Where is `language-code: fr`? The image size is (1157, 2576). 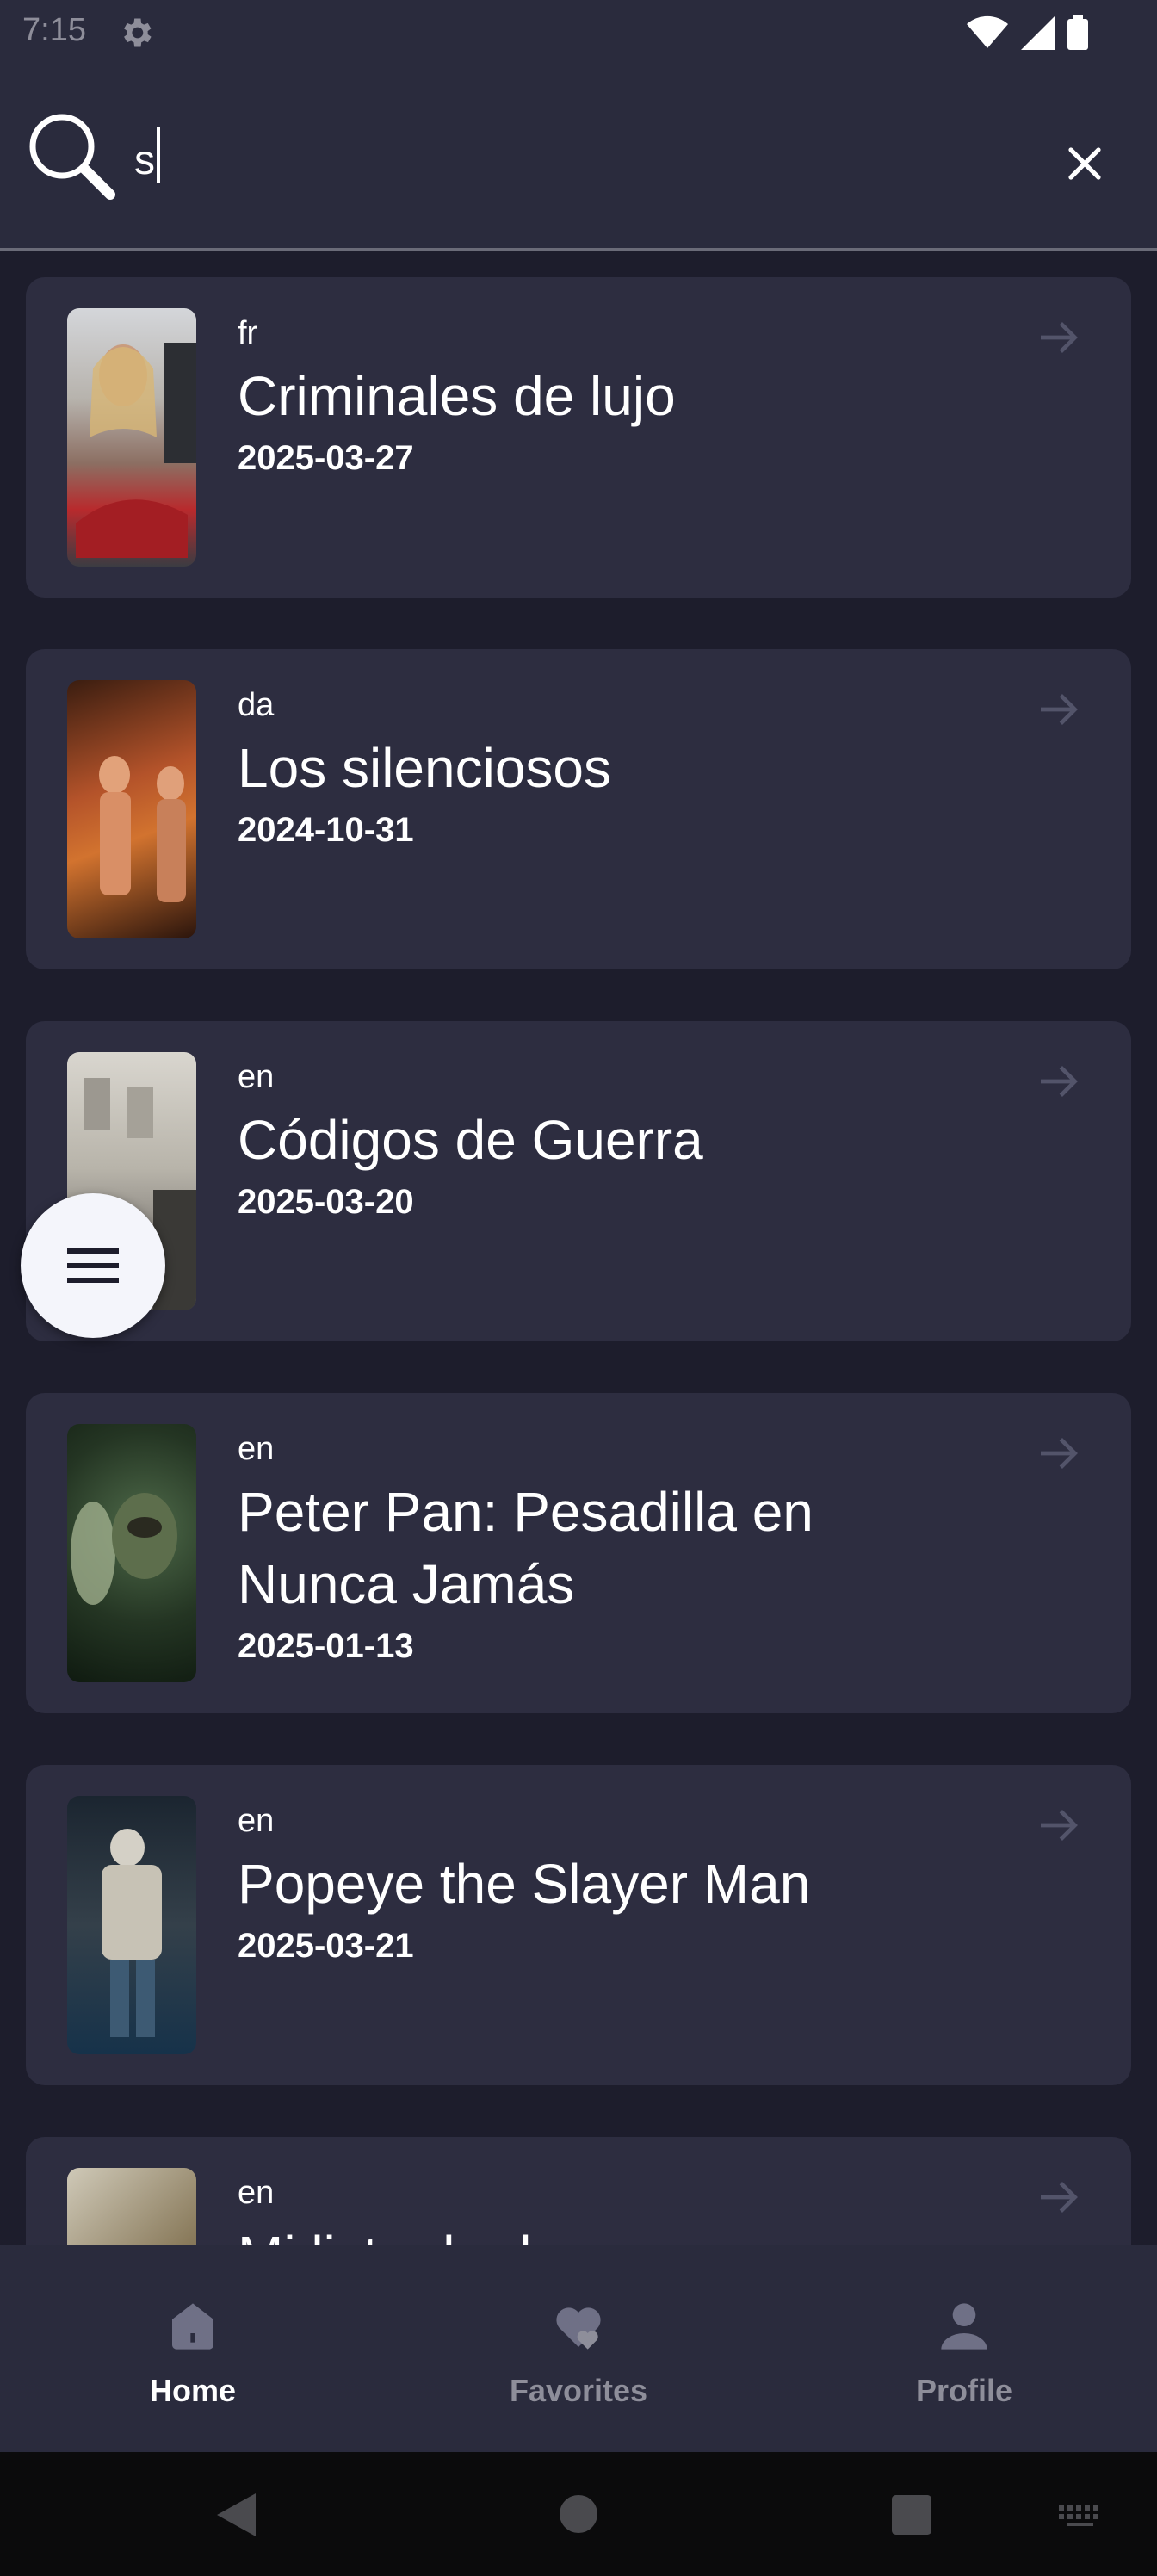 language-code: fr is located at coordinates (248, 333).